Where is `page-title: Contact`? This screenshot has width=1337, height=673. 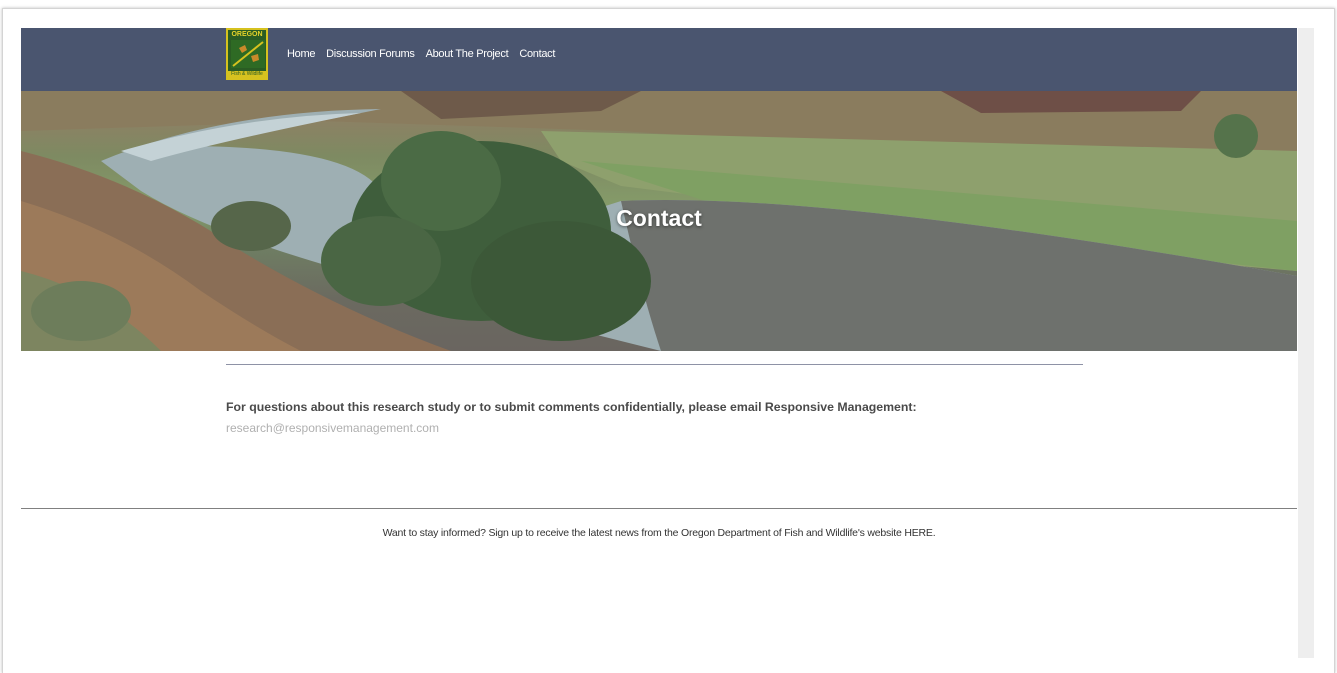 page-title: Contact is located at coordinates (659, 218).